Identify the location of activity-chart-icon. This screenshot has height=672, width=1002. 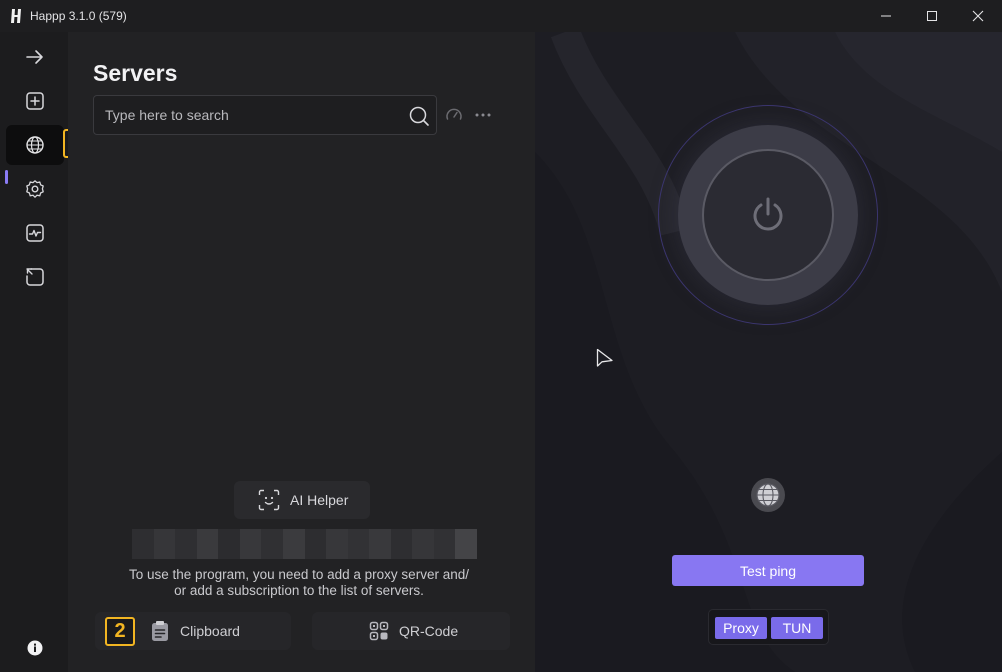
(35, 233).